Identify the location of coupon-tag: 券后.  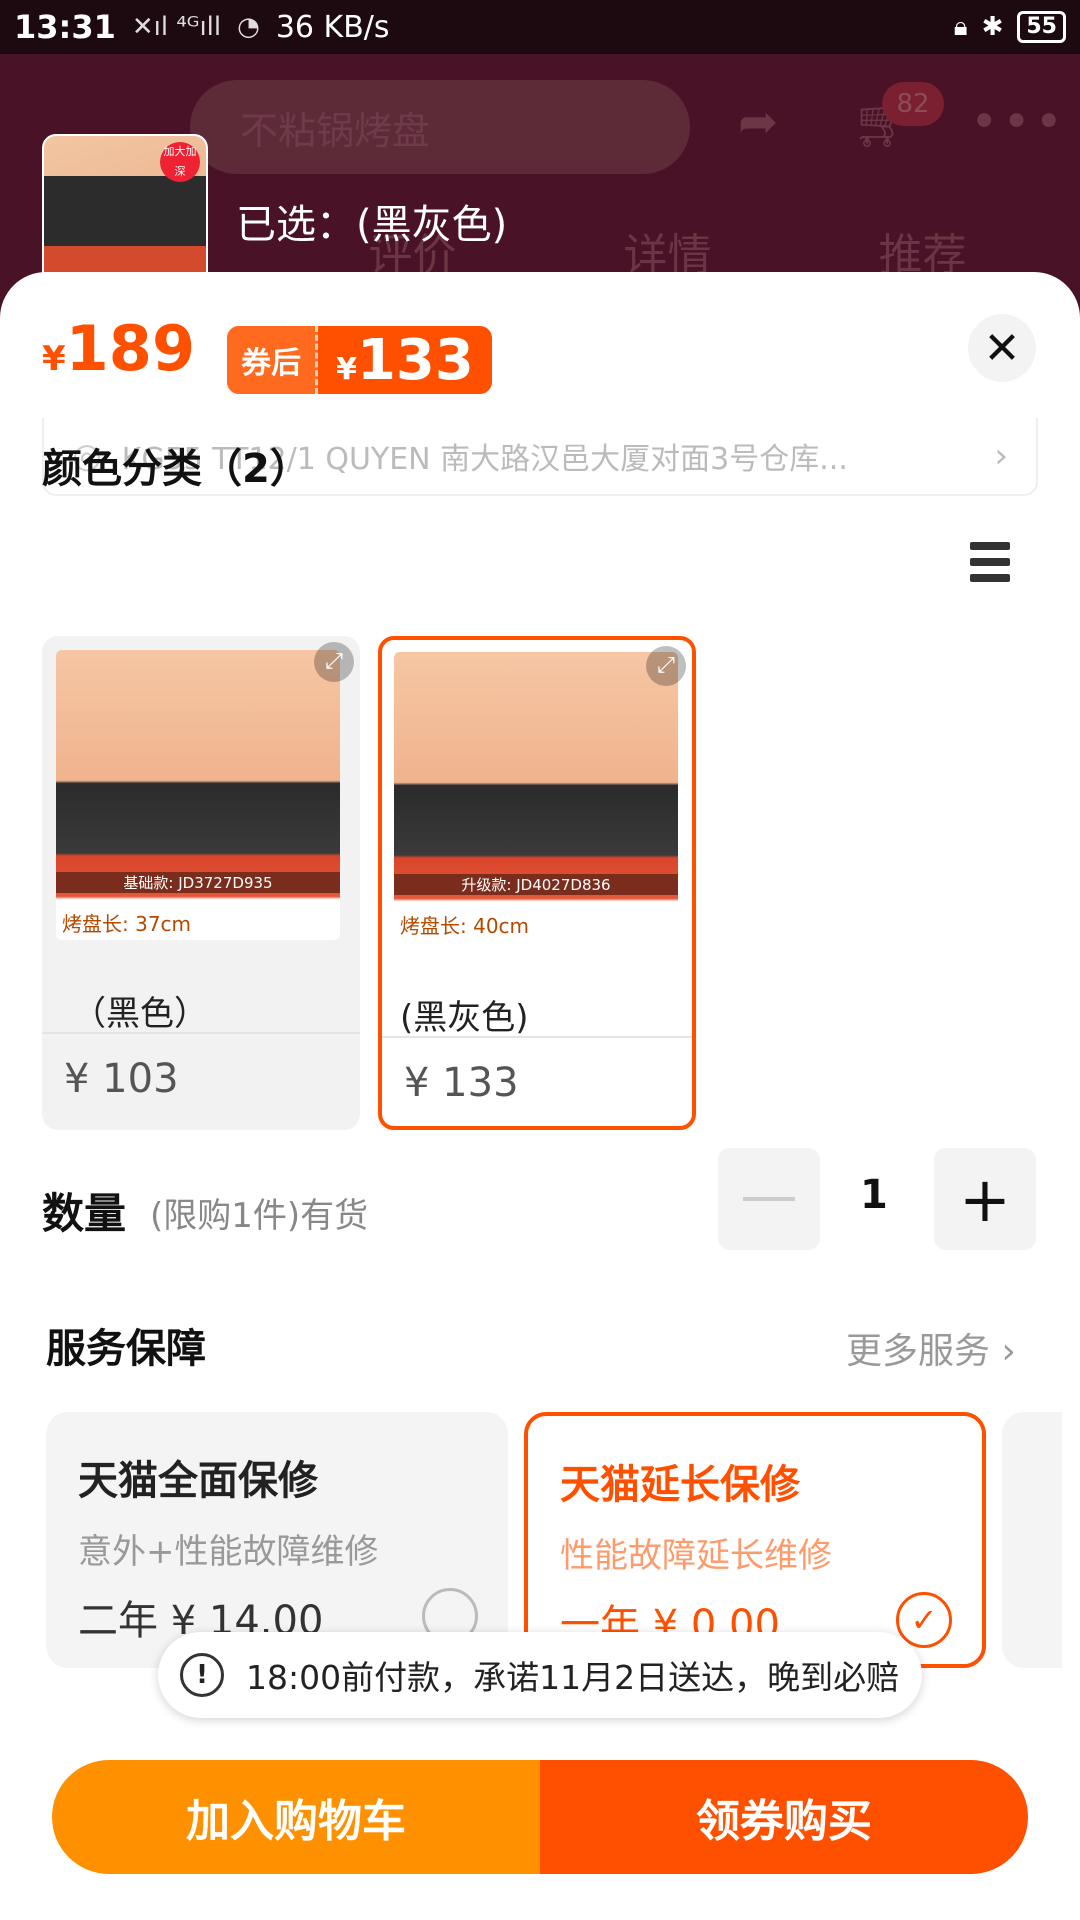
(273, 360).